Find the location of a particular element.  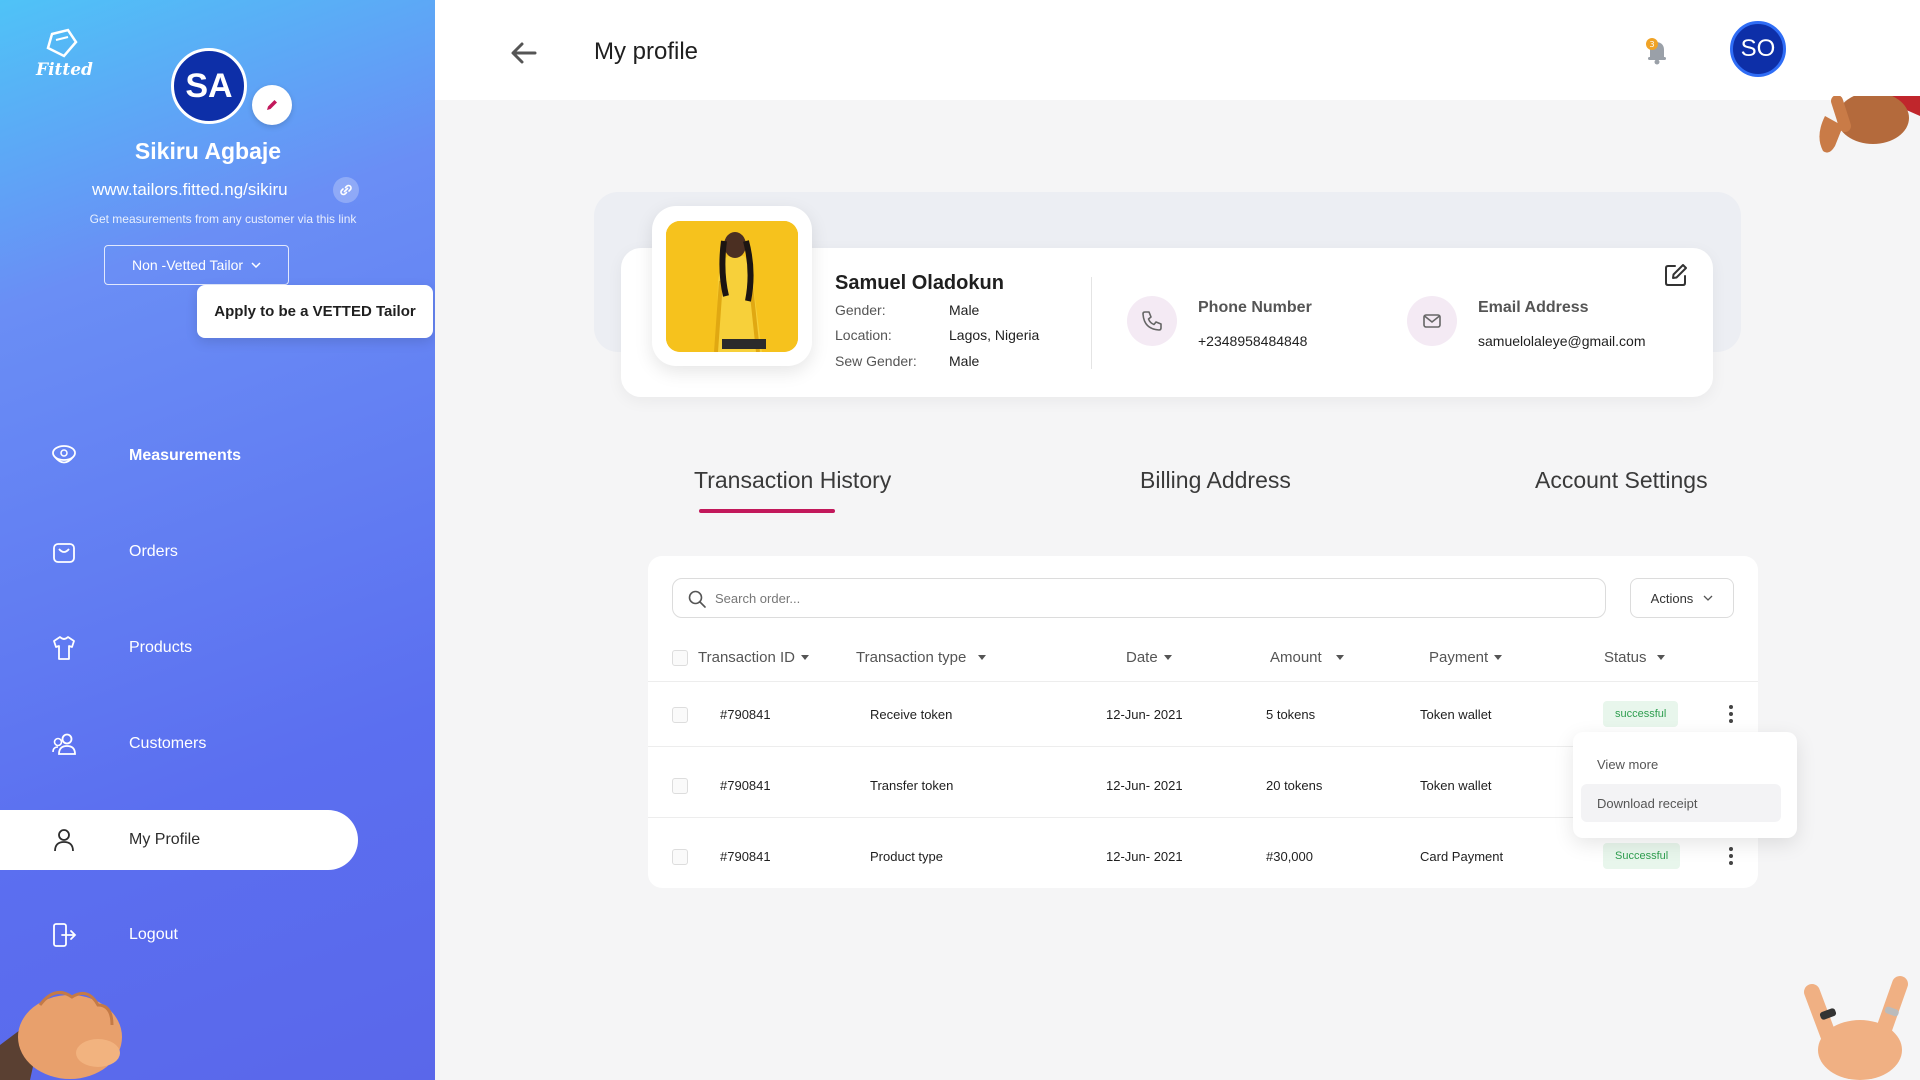

sidebar-item-label: Logout is located at coordinates (153, 934).